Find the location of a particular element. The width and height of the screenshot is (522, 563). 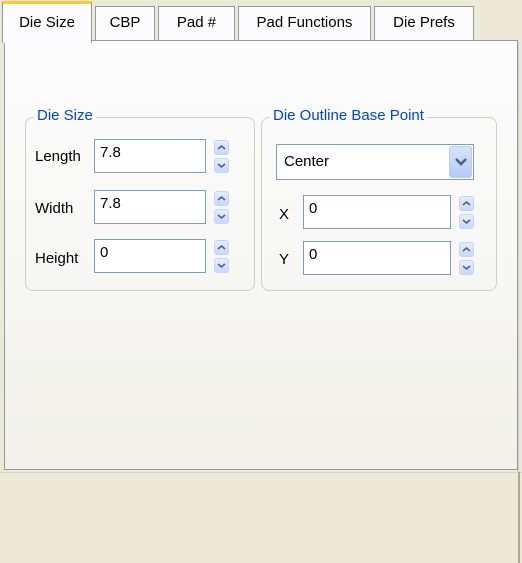

length-spin-up-button is located at coordinates (221, 147).